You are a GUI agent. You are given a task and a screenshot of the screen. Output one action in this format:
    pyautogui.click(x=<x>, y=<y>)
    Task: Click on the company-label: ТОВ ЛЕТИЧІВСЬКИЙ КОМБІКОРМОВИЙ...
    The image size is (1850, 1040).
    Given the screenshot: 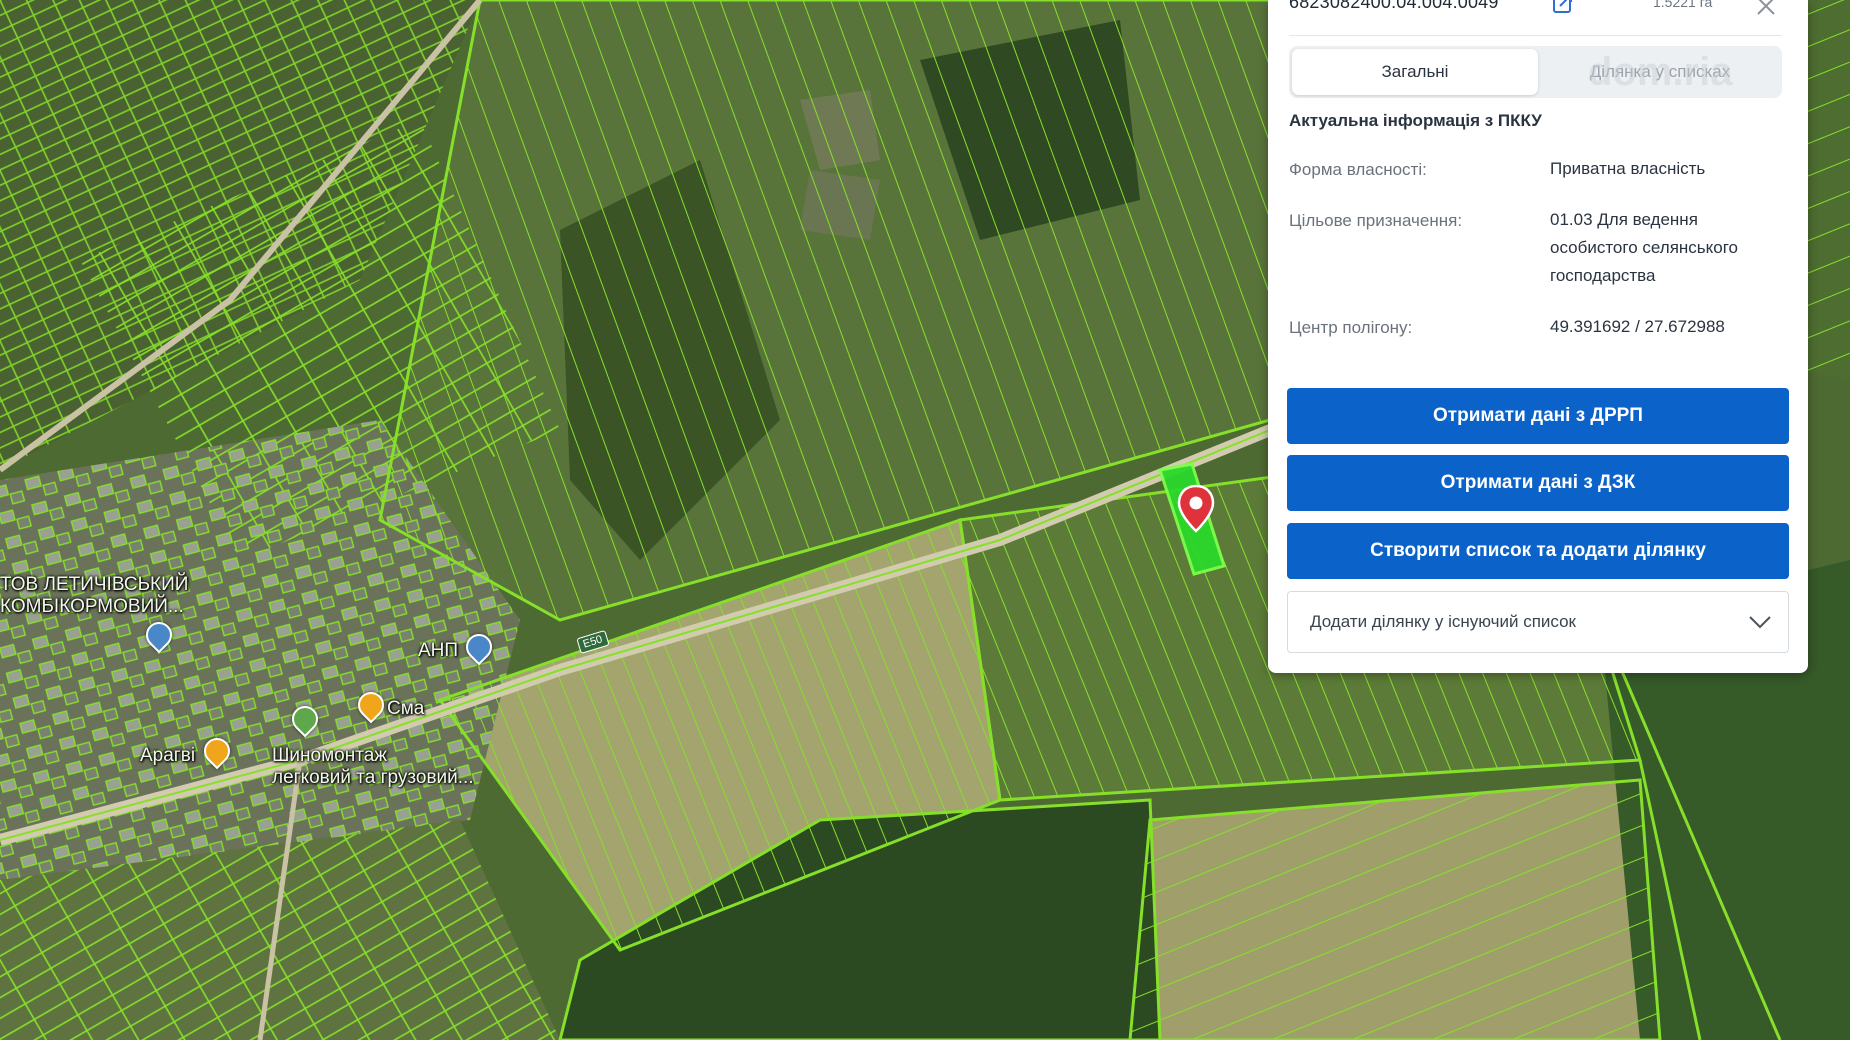 What is the action you would take?
    pyautogui.click(x=94, y=595)
    